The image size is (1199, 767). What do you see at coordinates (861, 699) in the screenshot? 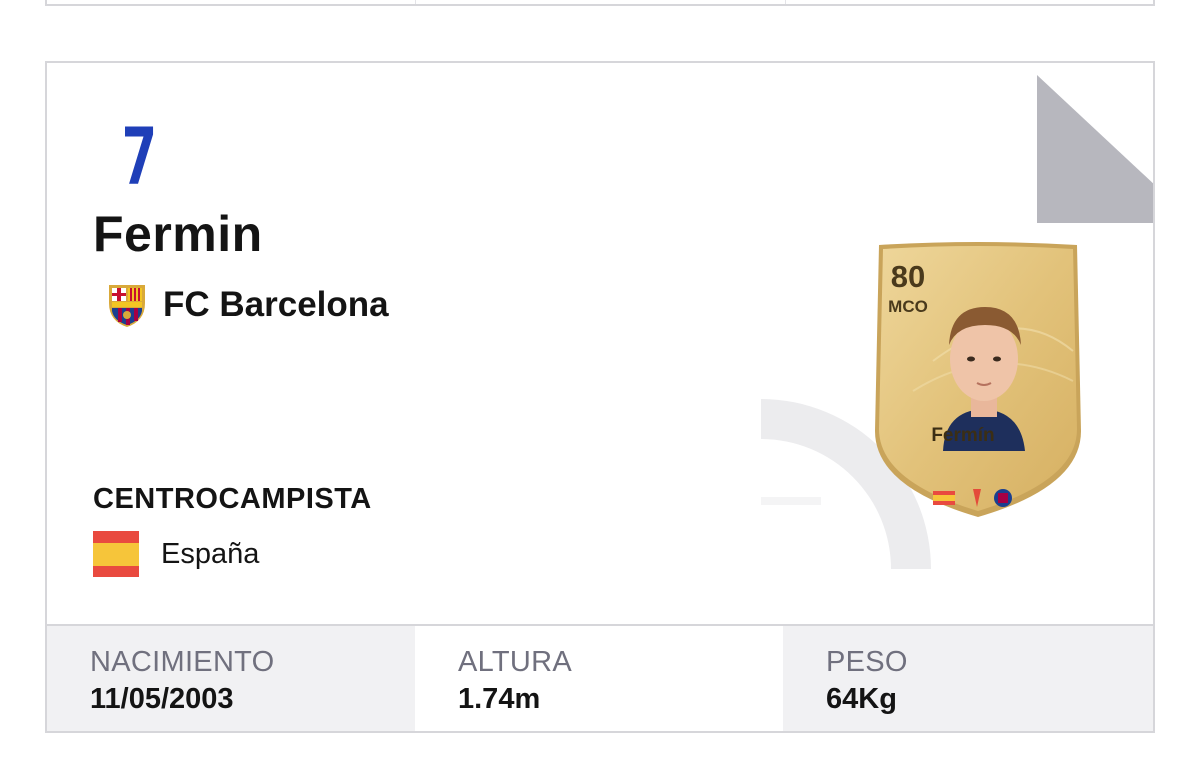
I see `stat-value: 64Kg` at bounding box center [861, 699].